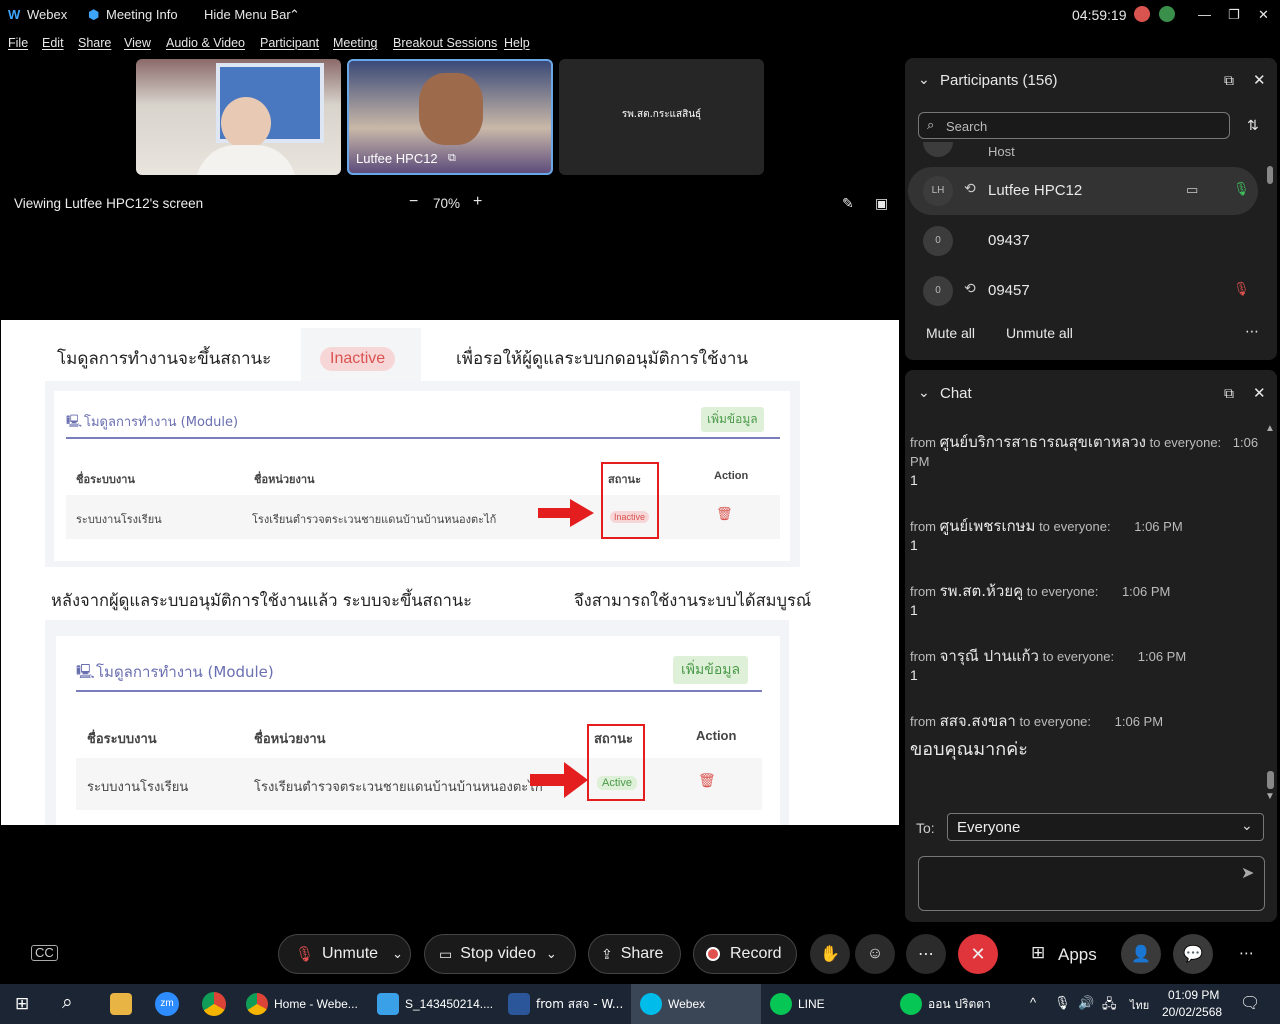 Image resolution: width=1280 pixels, height=1024 pixels. Describe the element at coordinates (1241, 189) in the screenshot. I see `microphone-on-icon: 🎙` at that location.